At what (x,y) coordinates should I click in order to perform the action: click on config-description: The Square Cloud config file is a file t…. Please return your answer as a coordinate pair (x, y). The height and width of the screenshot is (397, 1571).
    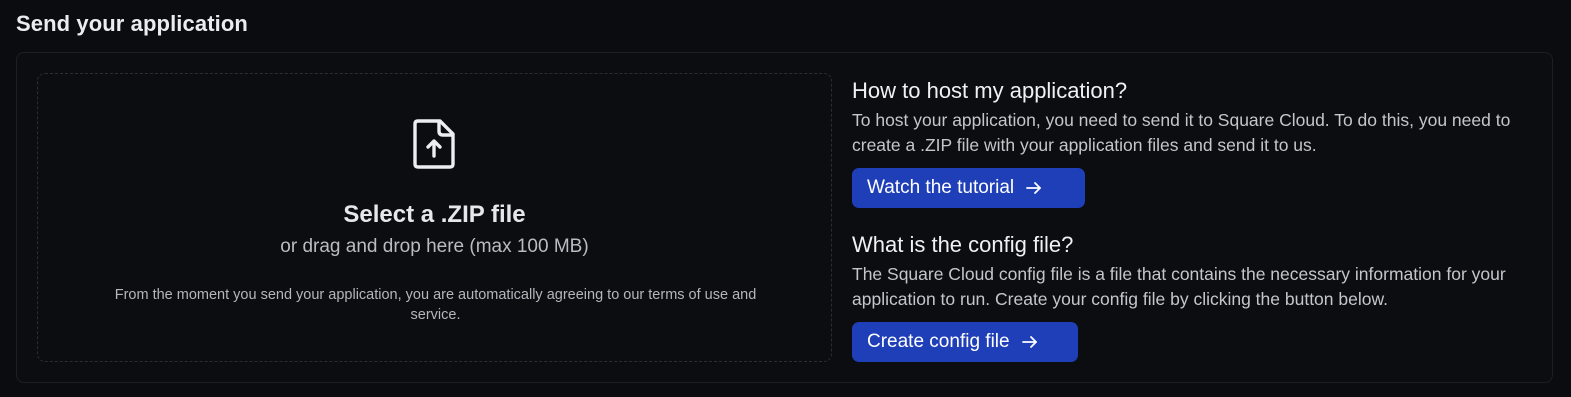
    Looking at the image, I should click on (1179, 286).